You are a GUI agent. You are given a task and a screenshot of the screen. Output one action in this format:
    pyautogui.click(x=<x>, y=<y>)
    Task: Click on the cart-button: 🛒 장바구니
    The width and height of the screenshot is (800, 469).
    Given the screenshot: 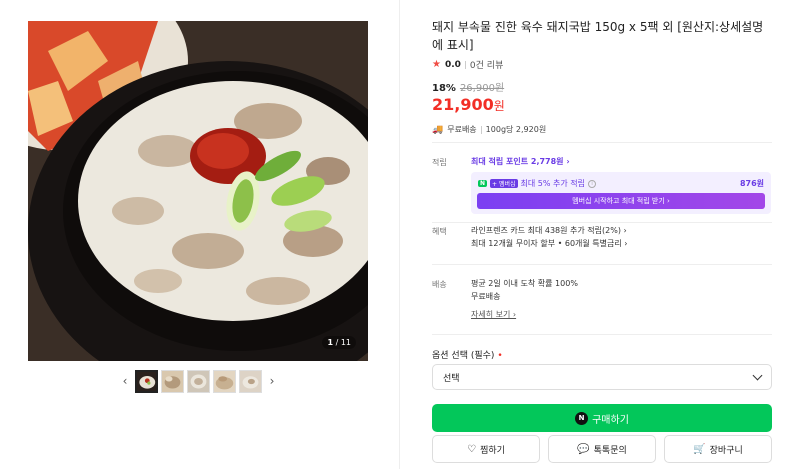 What is the action you would take?
    pyautogui.click(x=718, y=449)
    